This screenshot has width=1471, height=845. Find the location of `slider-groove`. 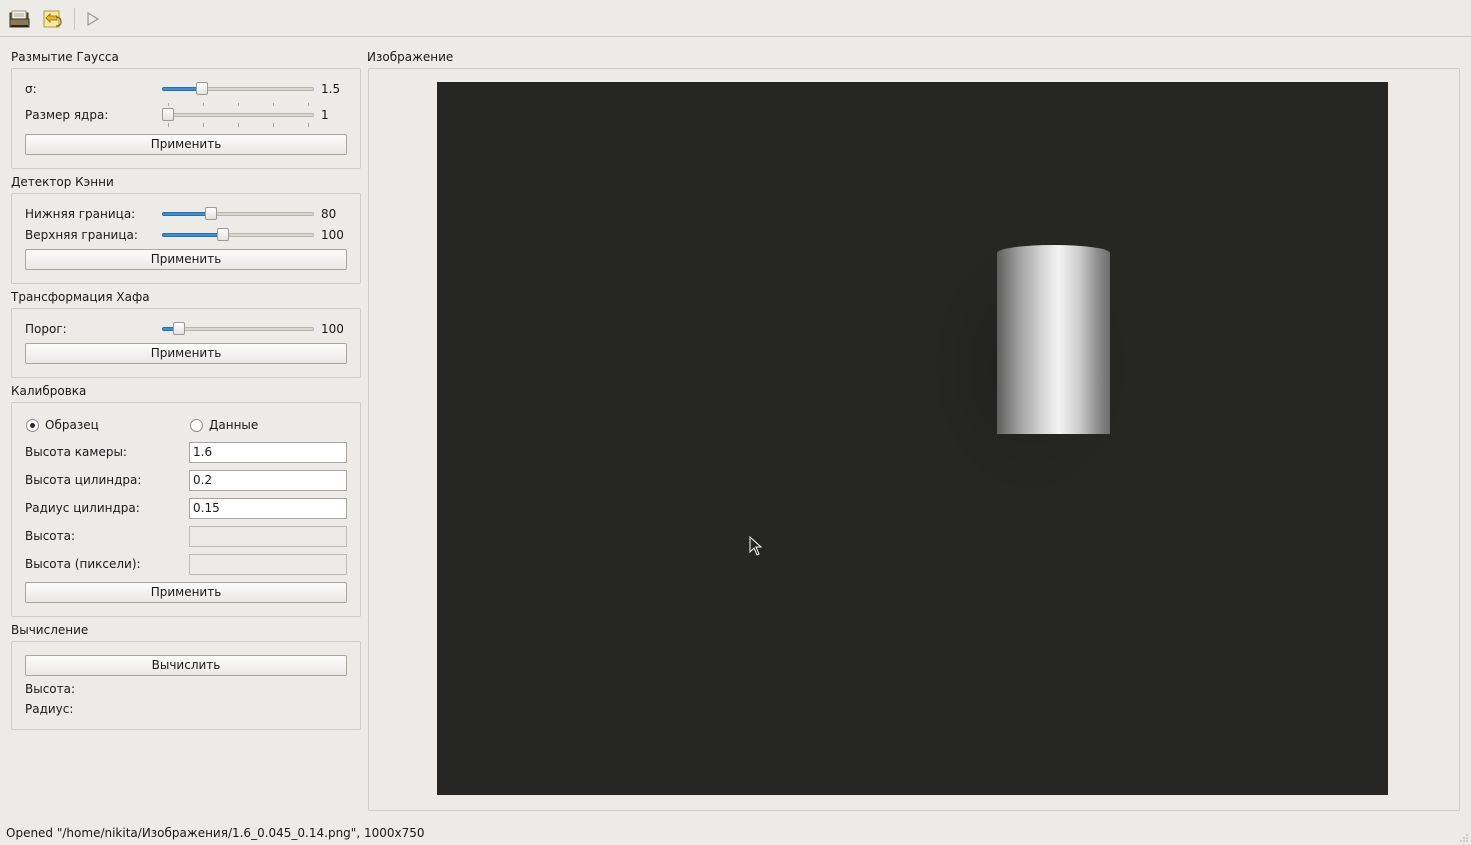

slider-groove is located at coordinates (238, 115).